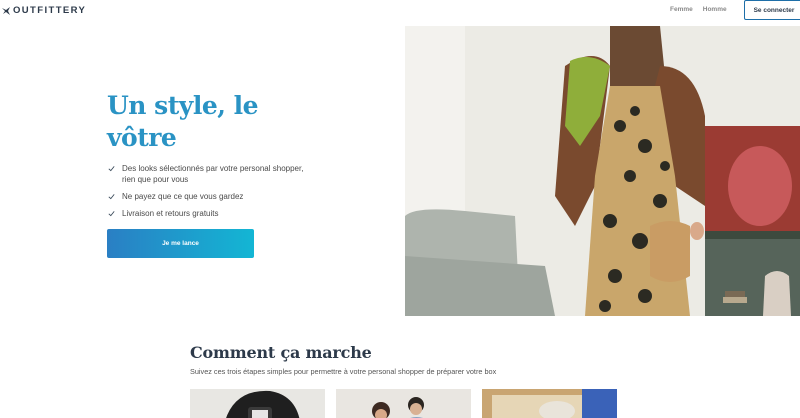 The image size is (800, 418). I want to click on feature-text: Ne payez que ce que vous gardez, so click(183, 196).